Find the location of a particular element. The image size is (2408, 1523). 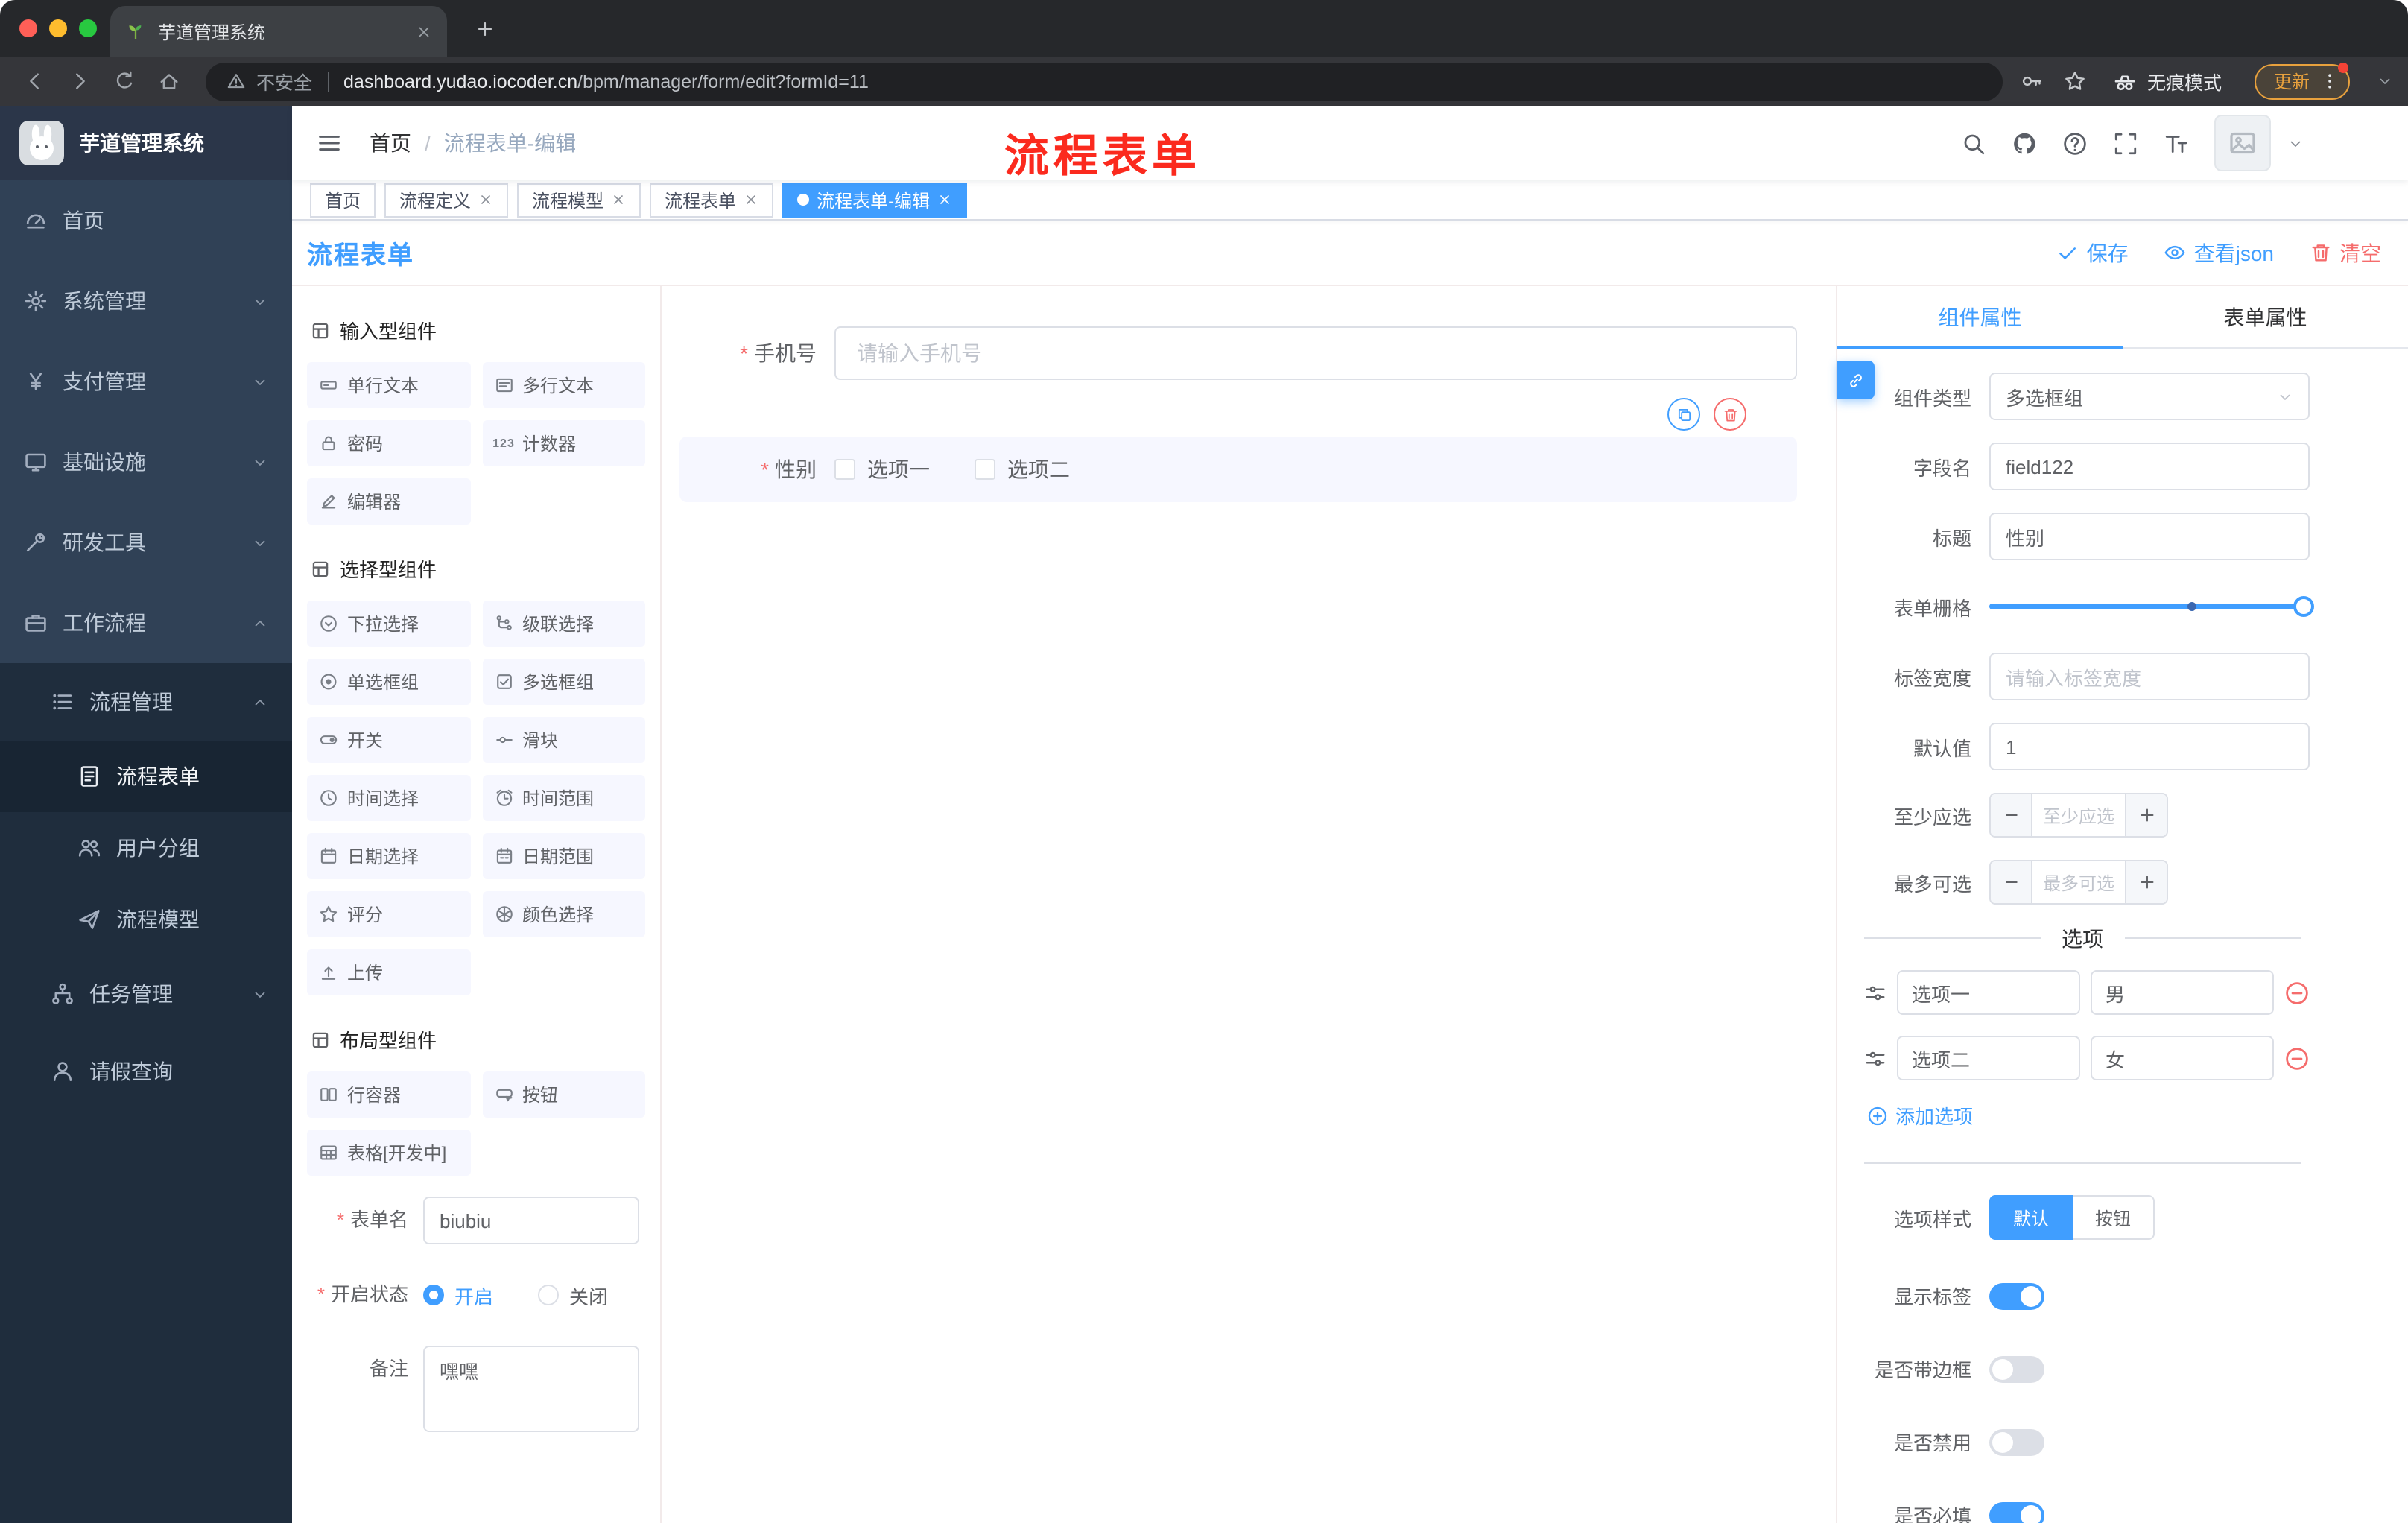

form-name-input: biubiu is located at coordinates (531, 1220).